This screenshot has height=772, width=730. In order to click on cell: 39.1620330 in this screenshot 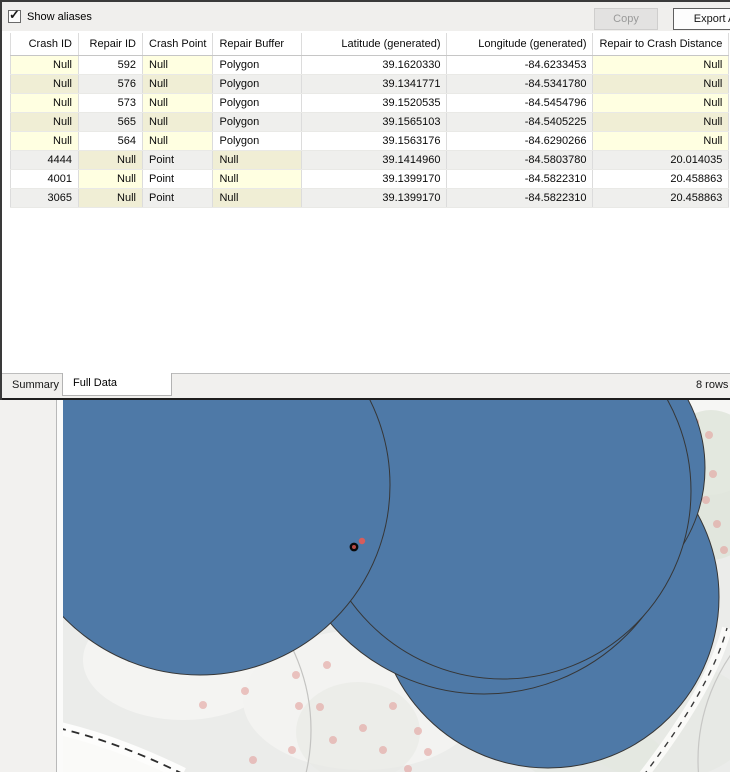, I will do `click(374, 65)`.